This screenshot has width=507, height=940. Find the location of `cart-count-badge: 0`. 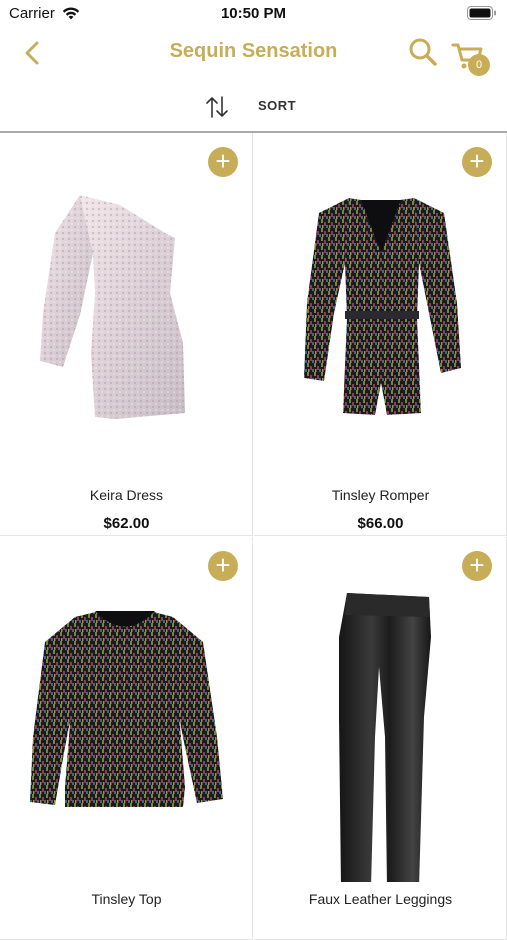

cart-count-badge: 0 is located at coordinates (479, 65).